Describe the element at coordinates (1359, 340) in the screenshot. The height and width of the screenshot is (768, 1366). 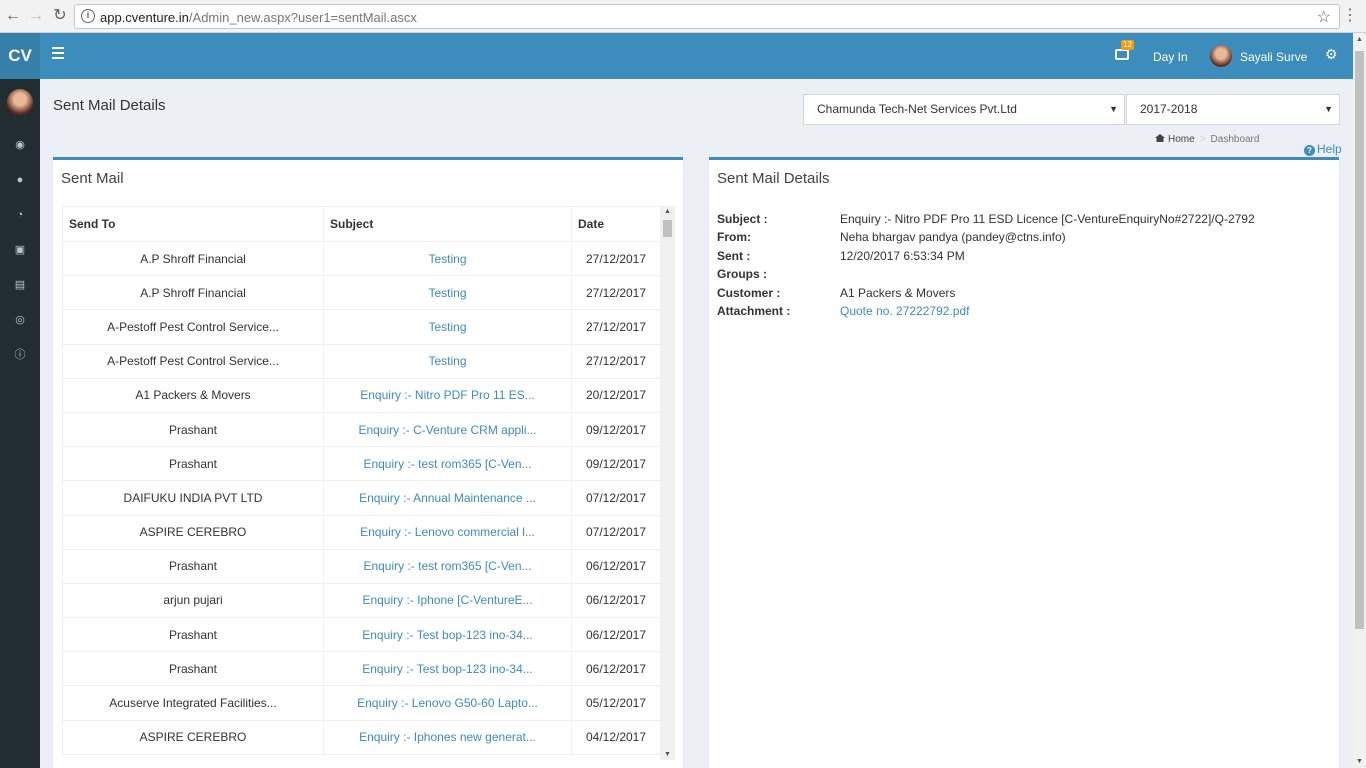
I see `page-scrollbar-thumb` at that location.